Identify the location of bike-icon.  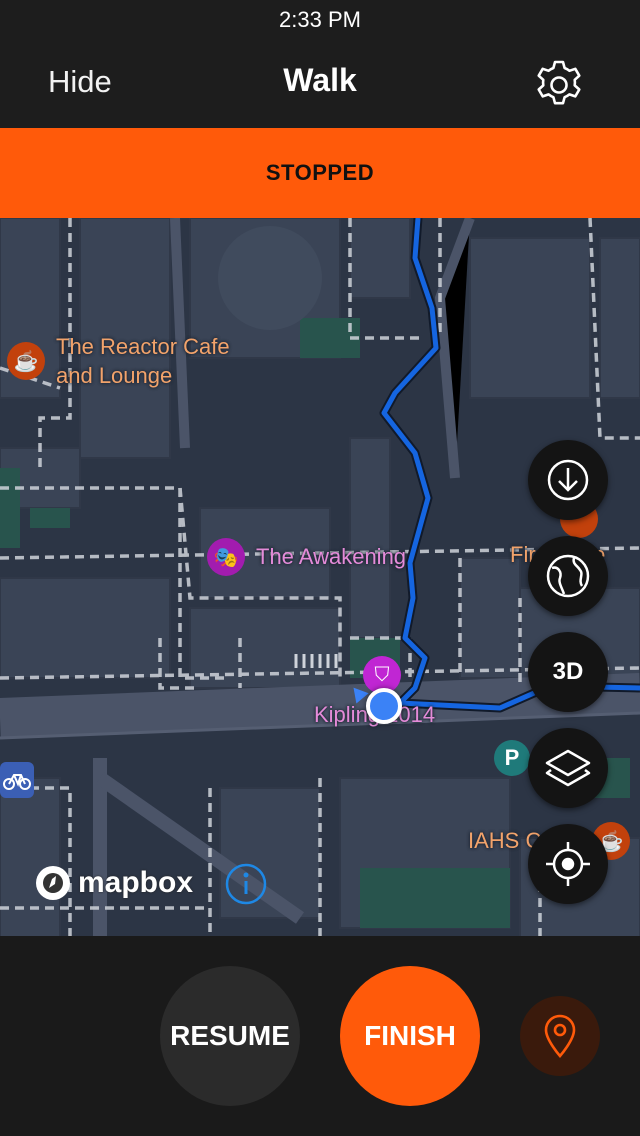
(17, 780).